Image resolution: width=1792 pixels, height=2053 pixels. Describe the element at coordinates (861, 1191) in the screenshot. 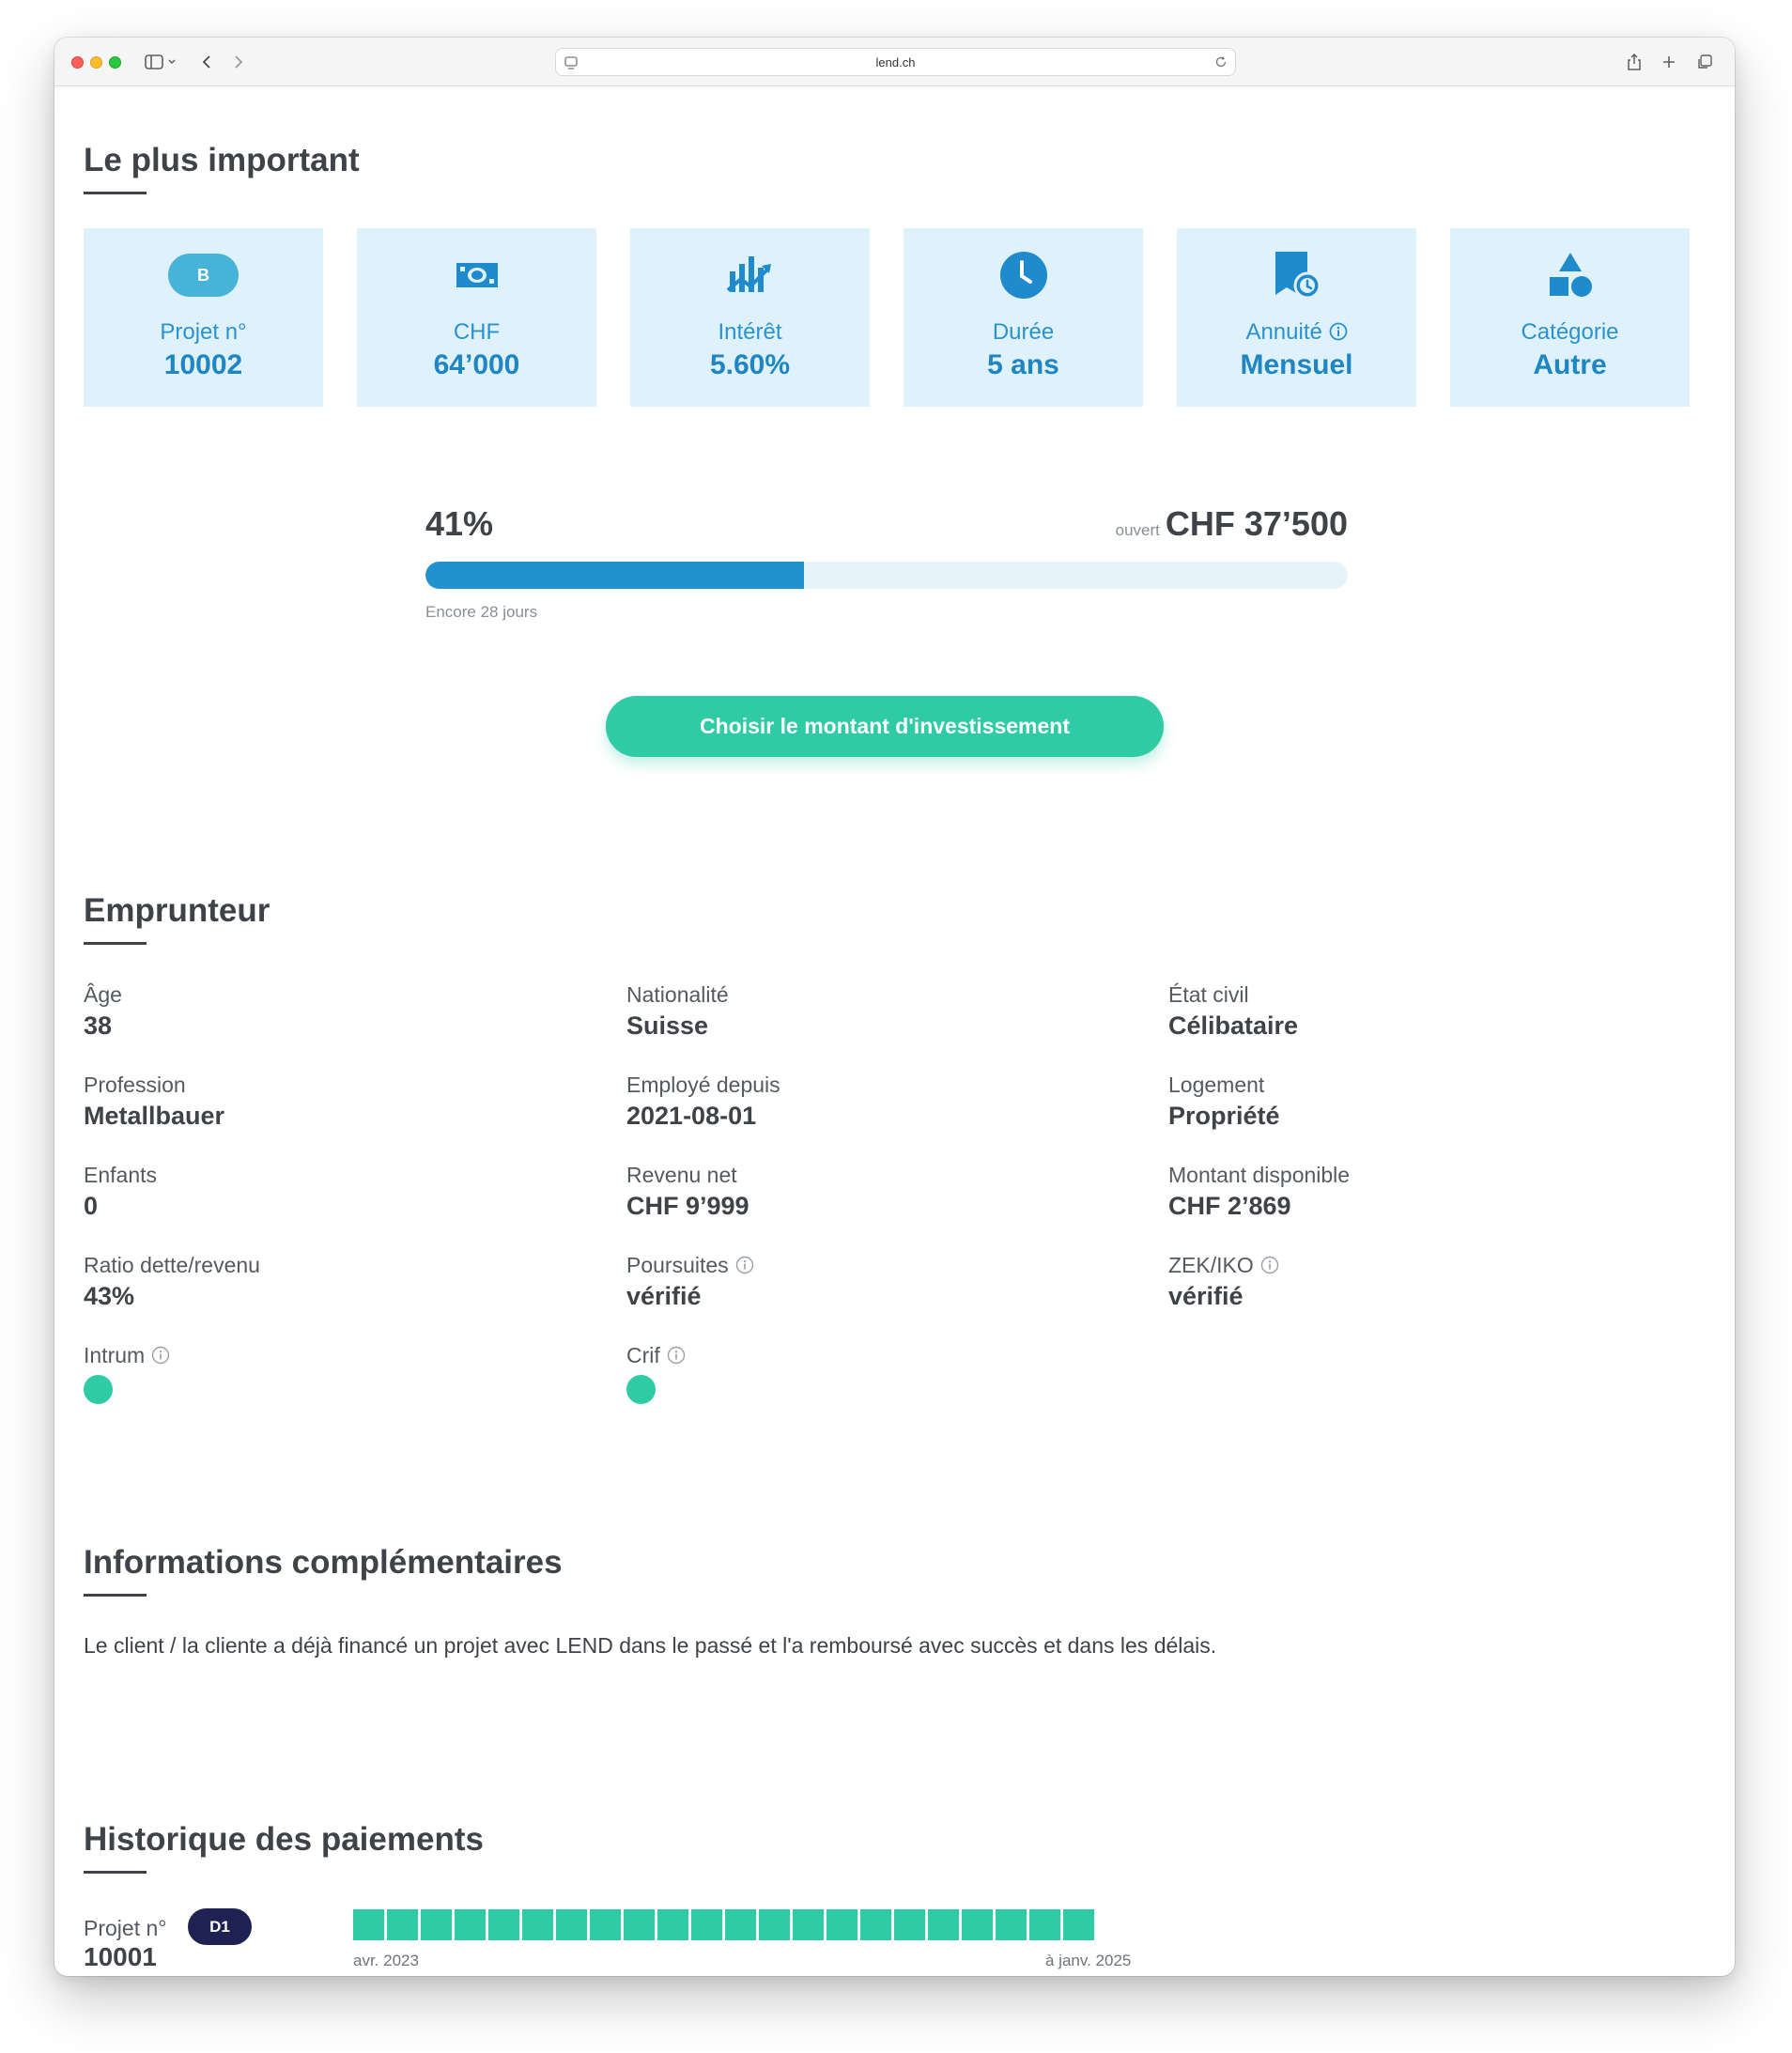

I see `field-net-income: Revenu net CHF 9’999` at that location.